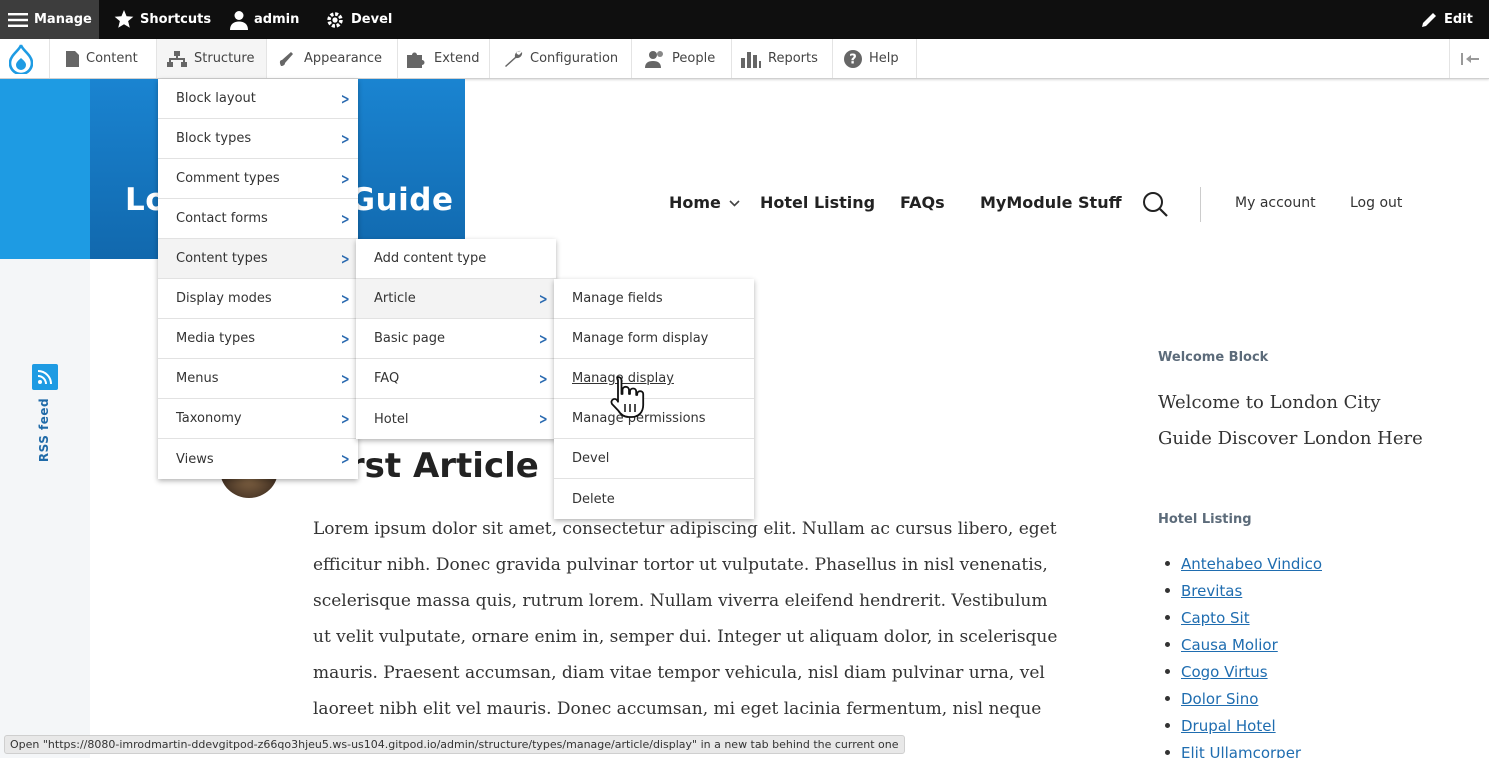  I want to click on hotel-link: Antehabeo Vindico, so click(1251, 564).